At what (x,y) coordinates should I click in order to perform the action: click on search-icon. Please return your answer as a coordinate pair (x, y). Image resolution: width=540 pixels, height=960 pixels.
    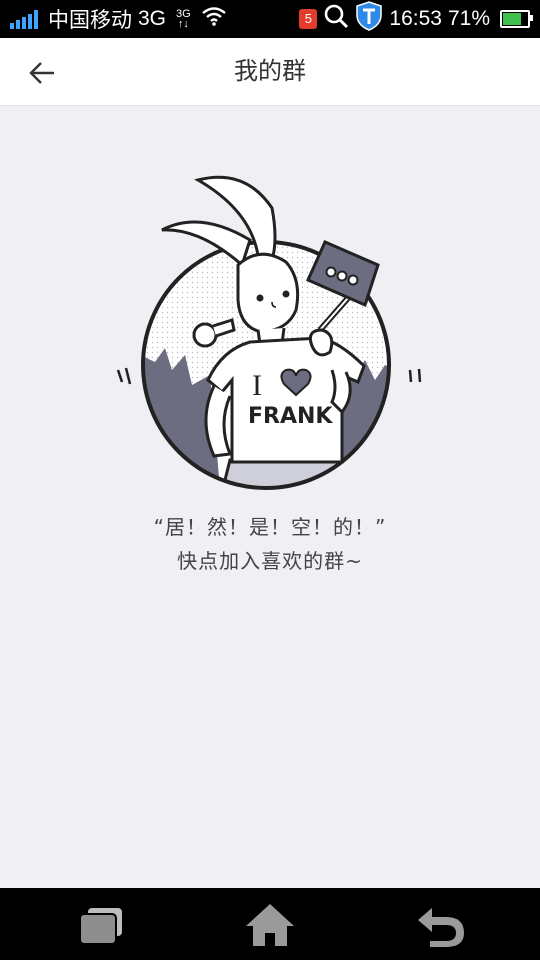
    Looking at the image, I should click on (336, 19).